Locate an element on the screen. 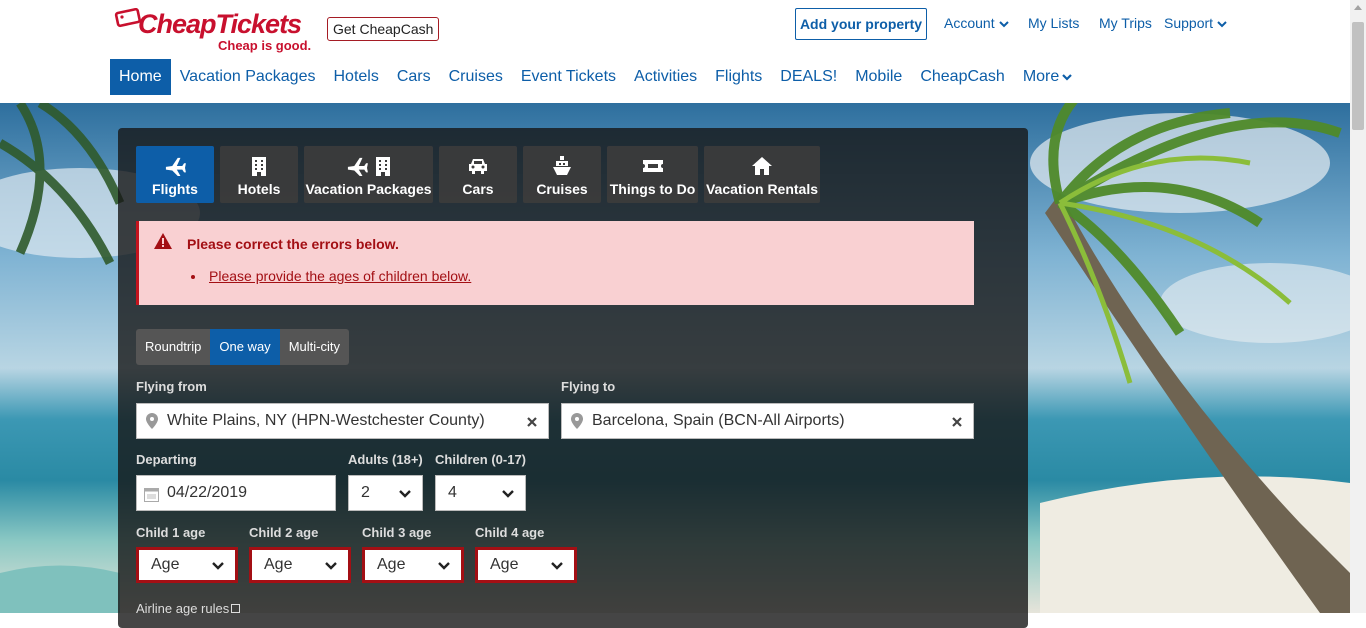 The image size is (1366, 628). airline-age-rules-label: Airline age rules is located at coordinates (183, 608).